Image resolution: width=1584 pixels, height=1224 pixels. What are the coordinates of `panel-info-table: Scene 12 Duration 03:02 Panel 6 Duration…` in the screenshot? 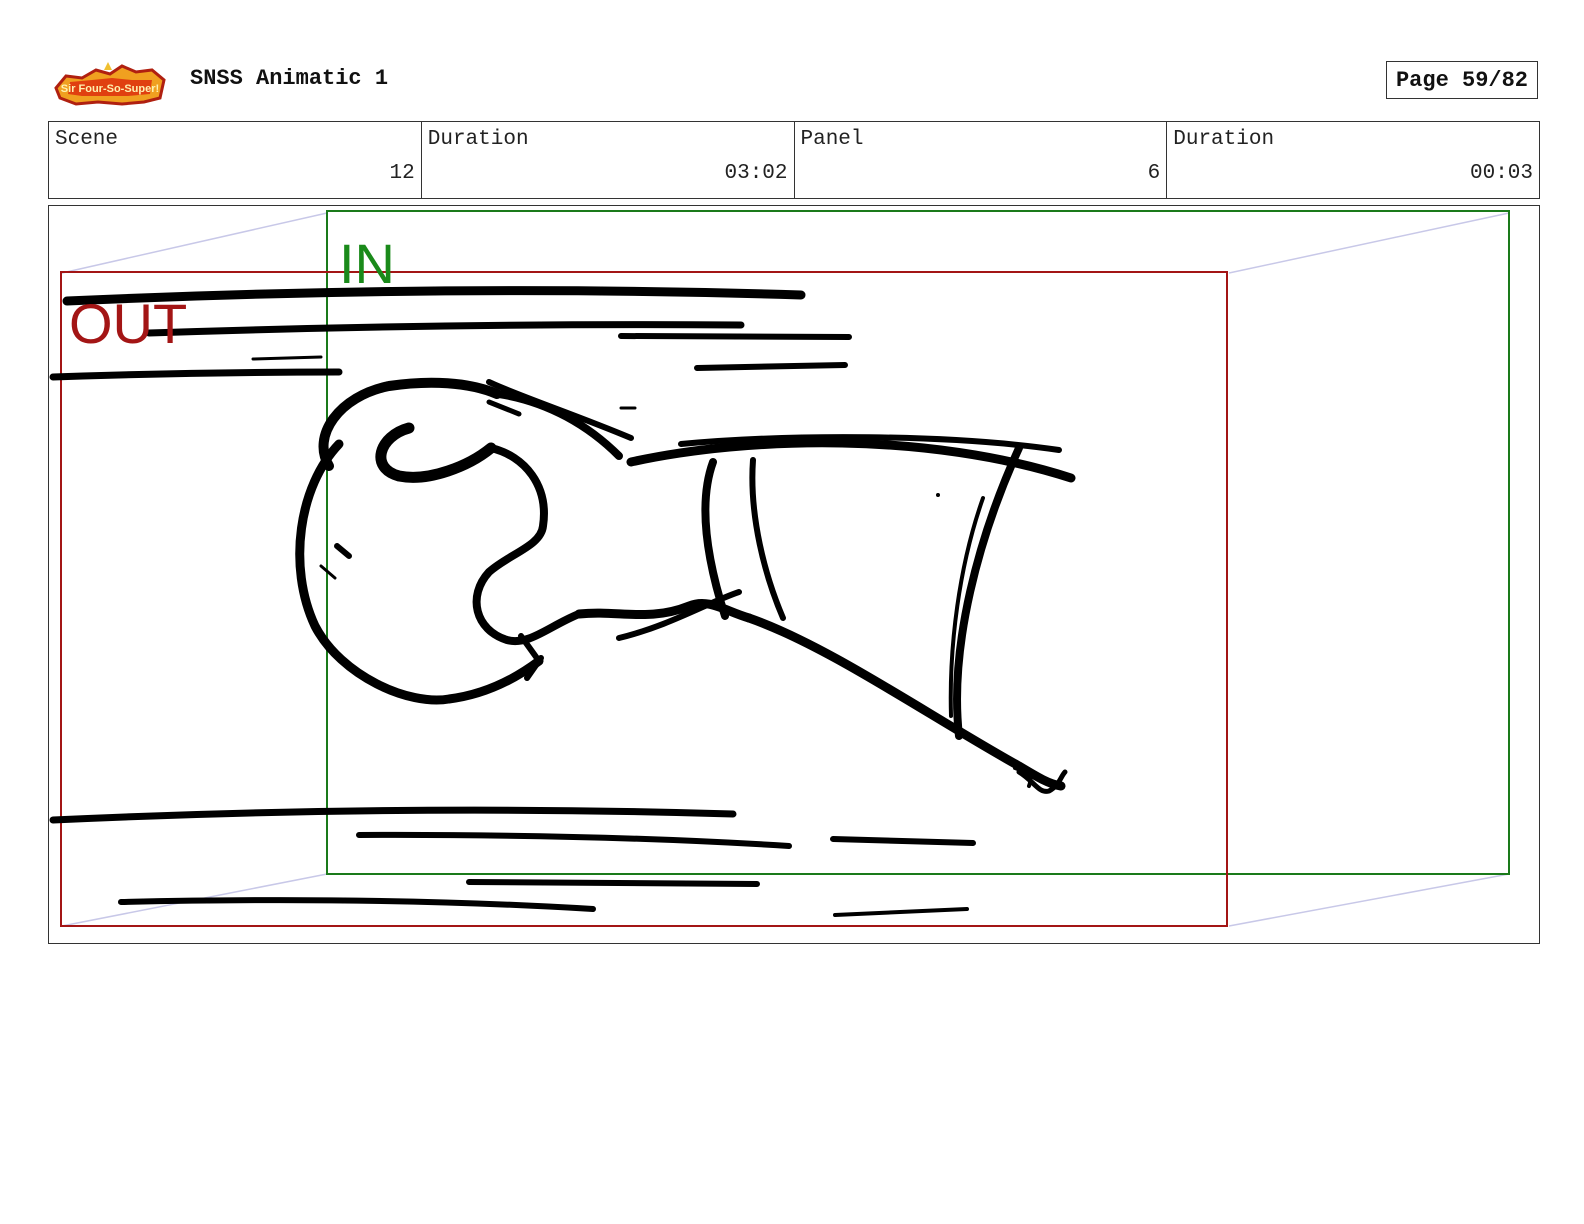 It's located at (794, 160).